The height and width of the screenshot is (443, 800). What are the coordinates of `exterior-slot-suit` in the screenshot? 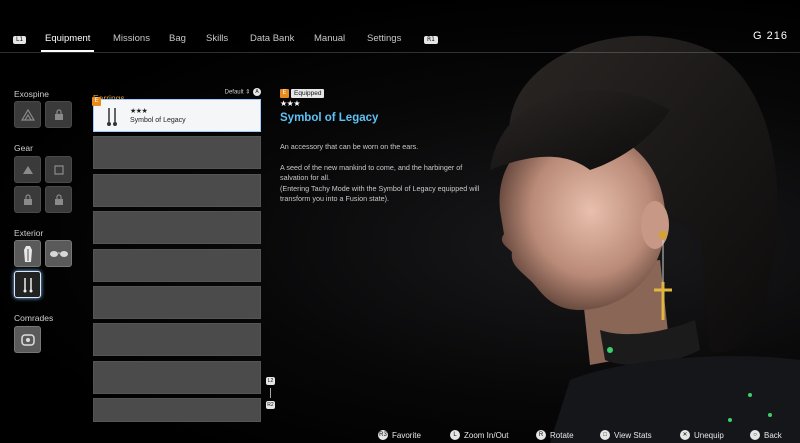 It's located at (27, 253).